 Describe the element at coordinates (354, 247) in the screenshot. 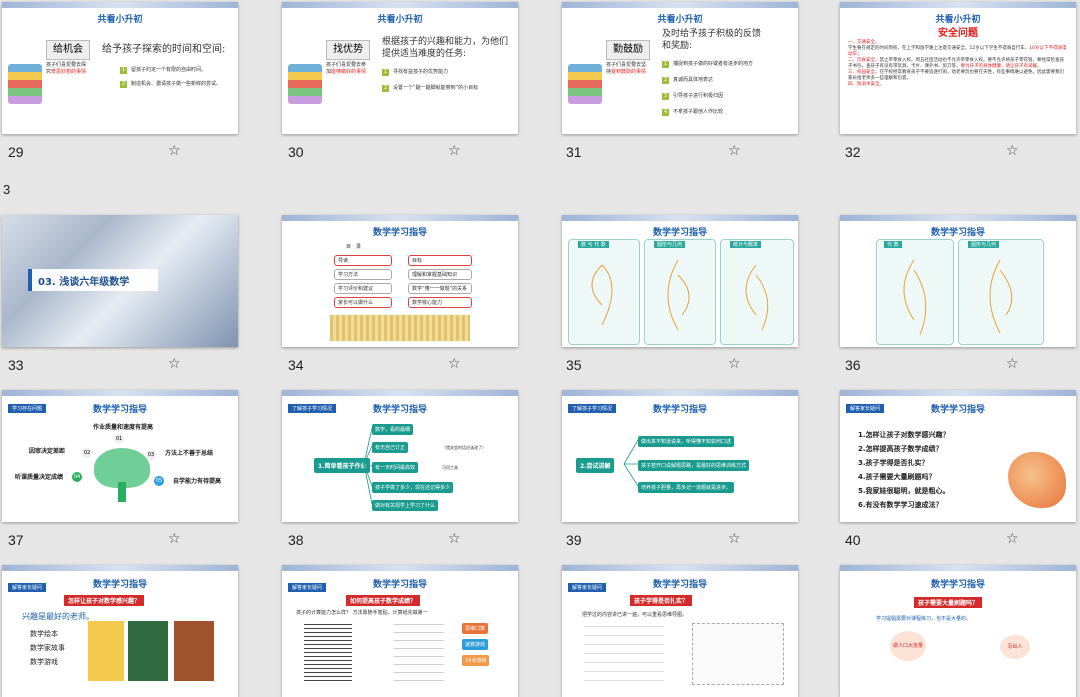

I see `menu-title: 目 录` at that location.